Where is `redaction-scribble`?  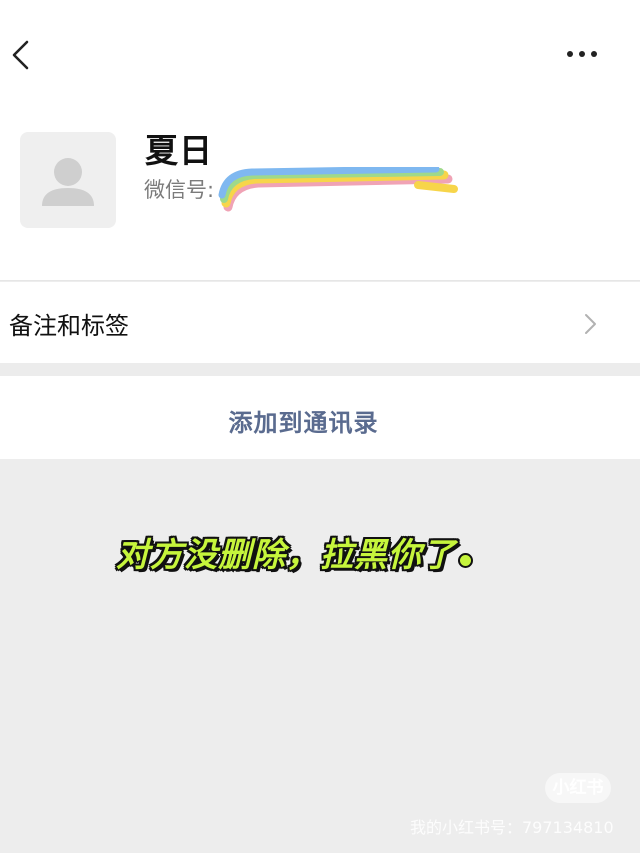
redaction-scribble is located at coordinates (338, 189).